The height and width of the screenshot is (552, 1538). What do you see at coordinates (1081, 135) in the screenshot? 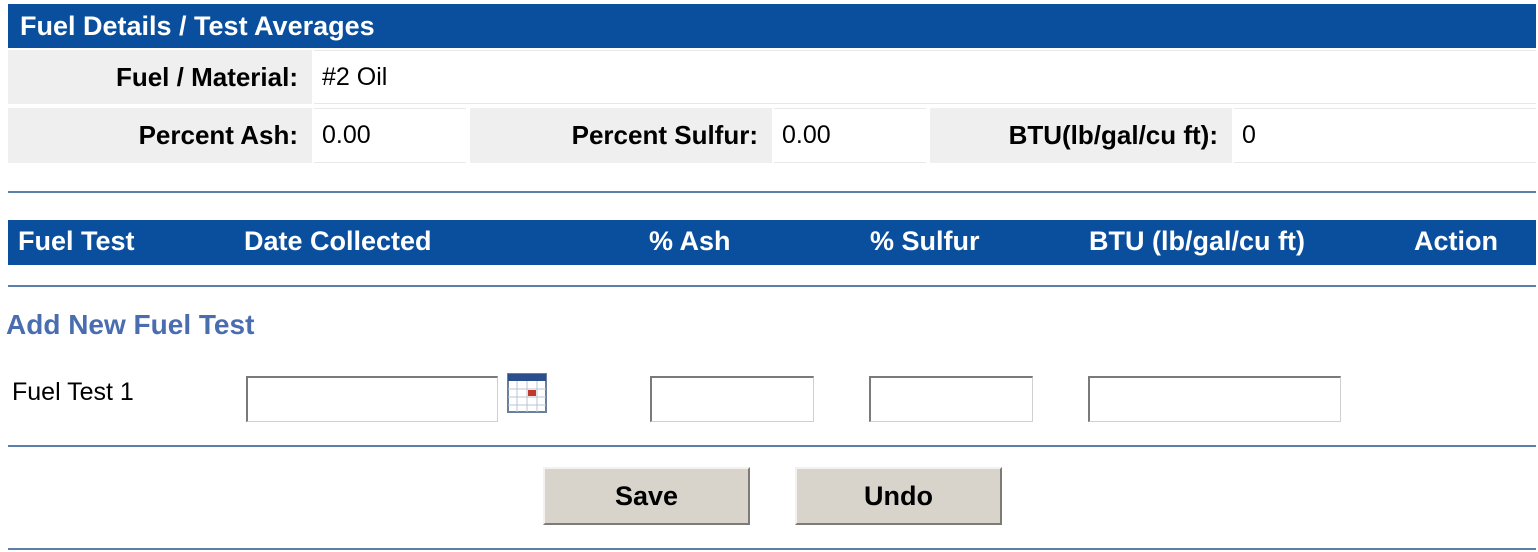
I see `btu-label: BTU(lb/gal/cu ft):` at bounding box center [1081, 135].